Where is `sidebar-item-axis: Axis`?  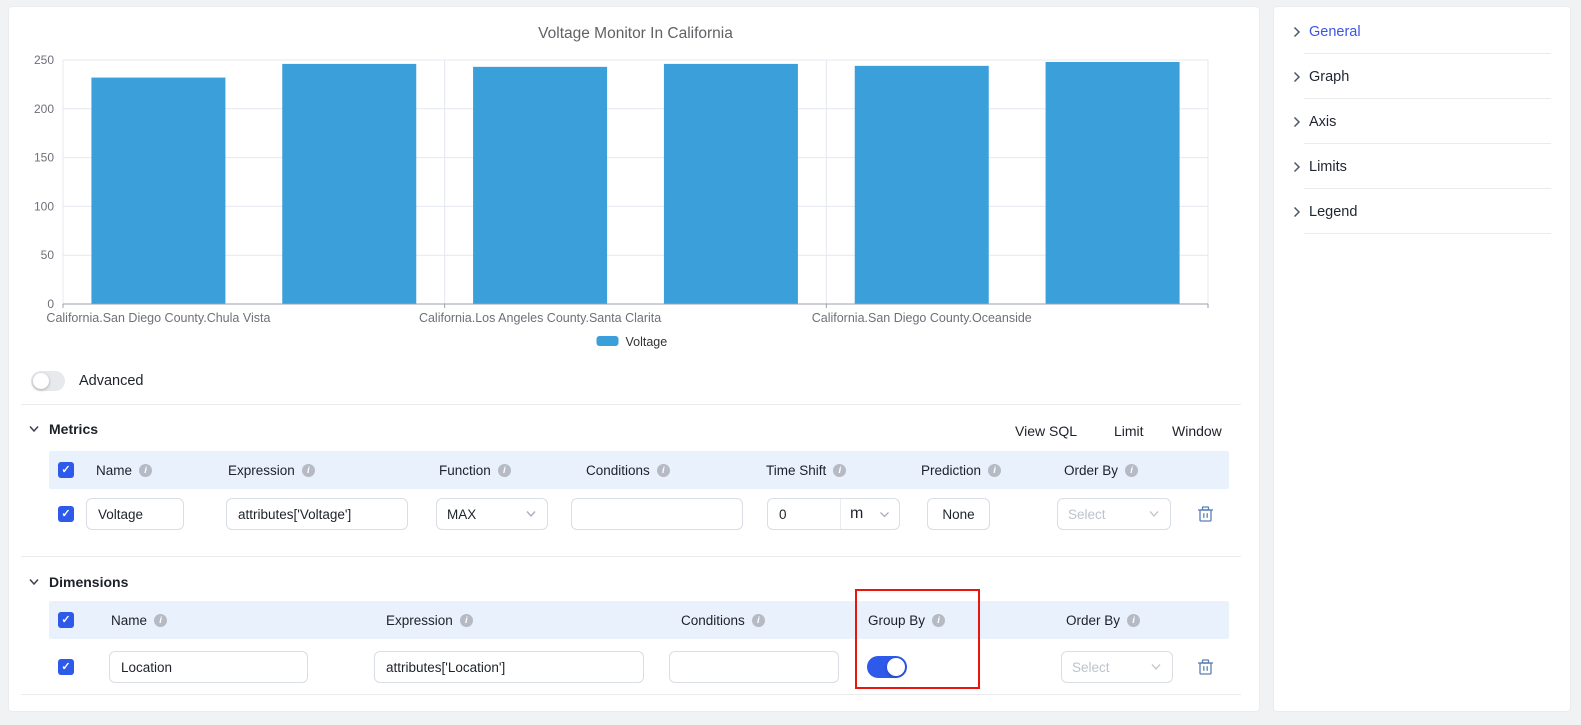 sidebar-item-axis: Axis is located at coordinates (1422, 121).